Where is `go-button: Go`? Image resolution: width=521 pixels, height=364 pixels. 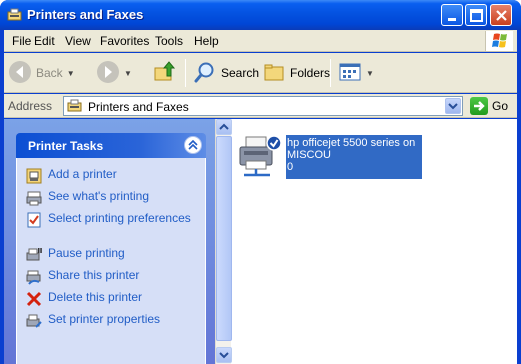
go-button: Go is located at coordinates (489, 106).